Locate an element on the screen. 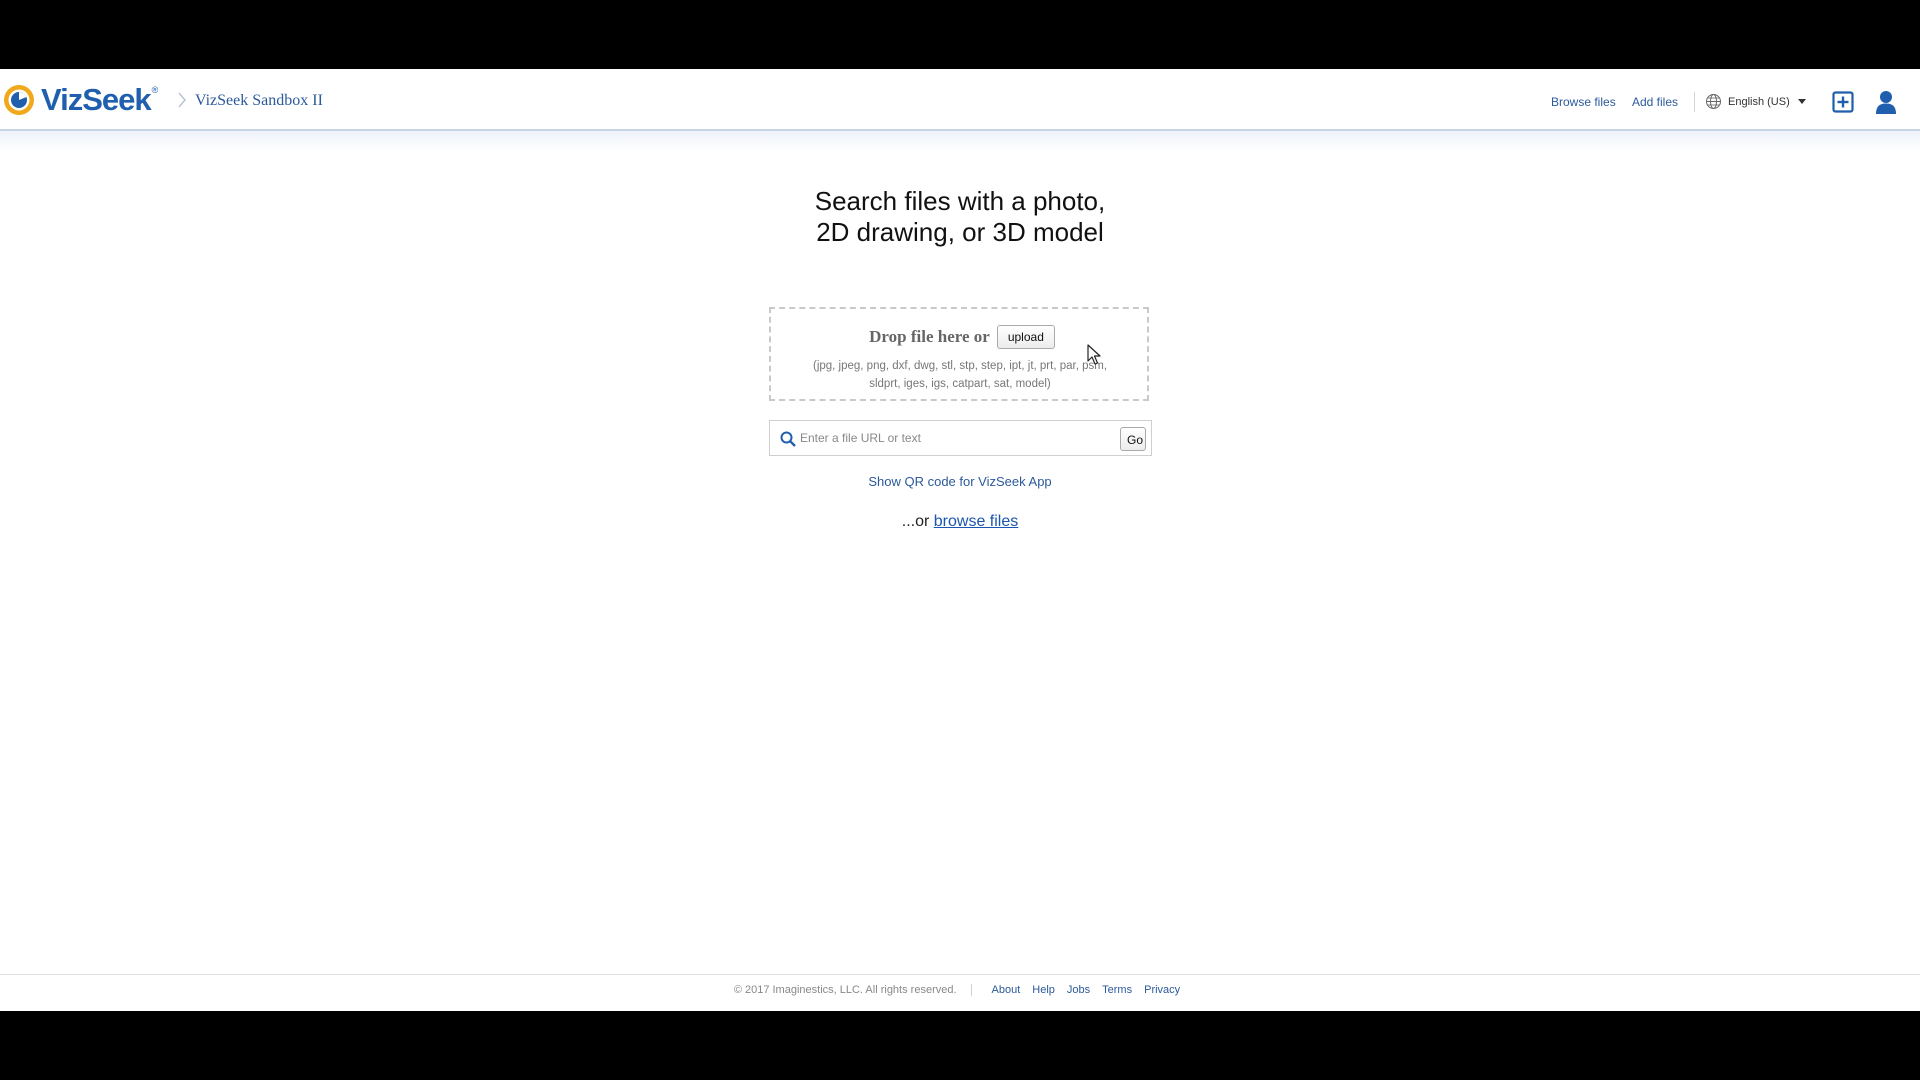  language-selector: English (US) is located at coordinates (1755, 101).